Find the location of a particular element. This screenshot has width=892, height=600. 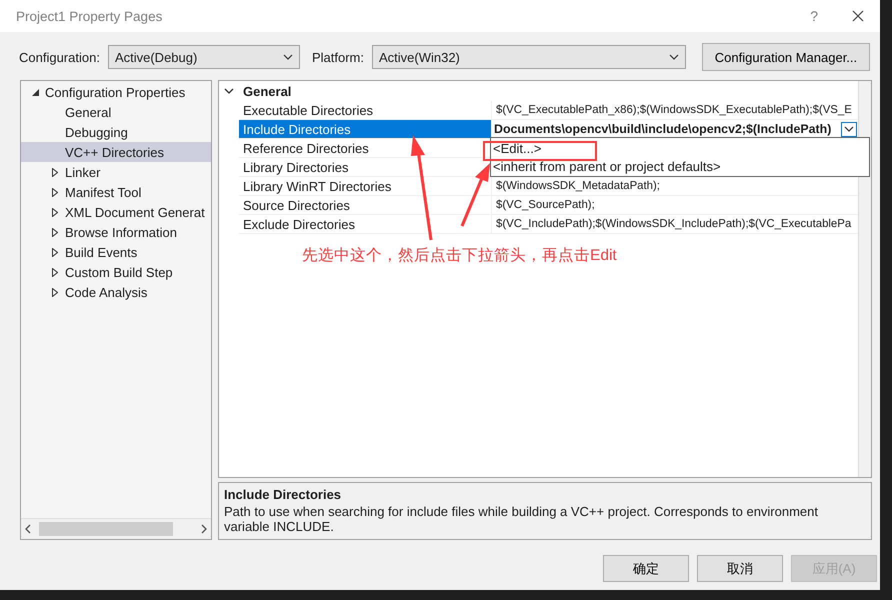

tree-item: Manifest Tool is located at coordinates (116, 192).